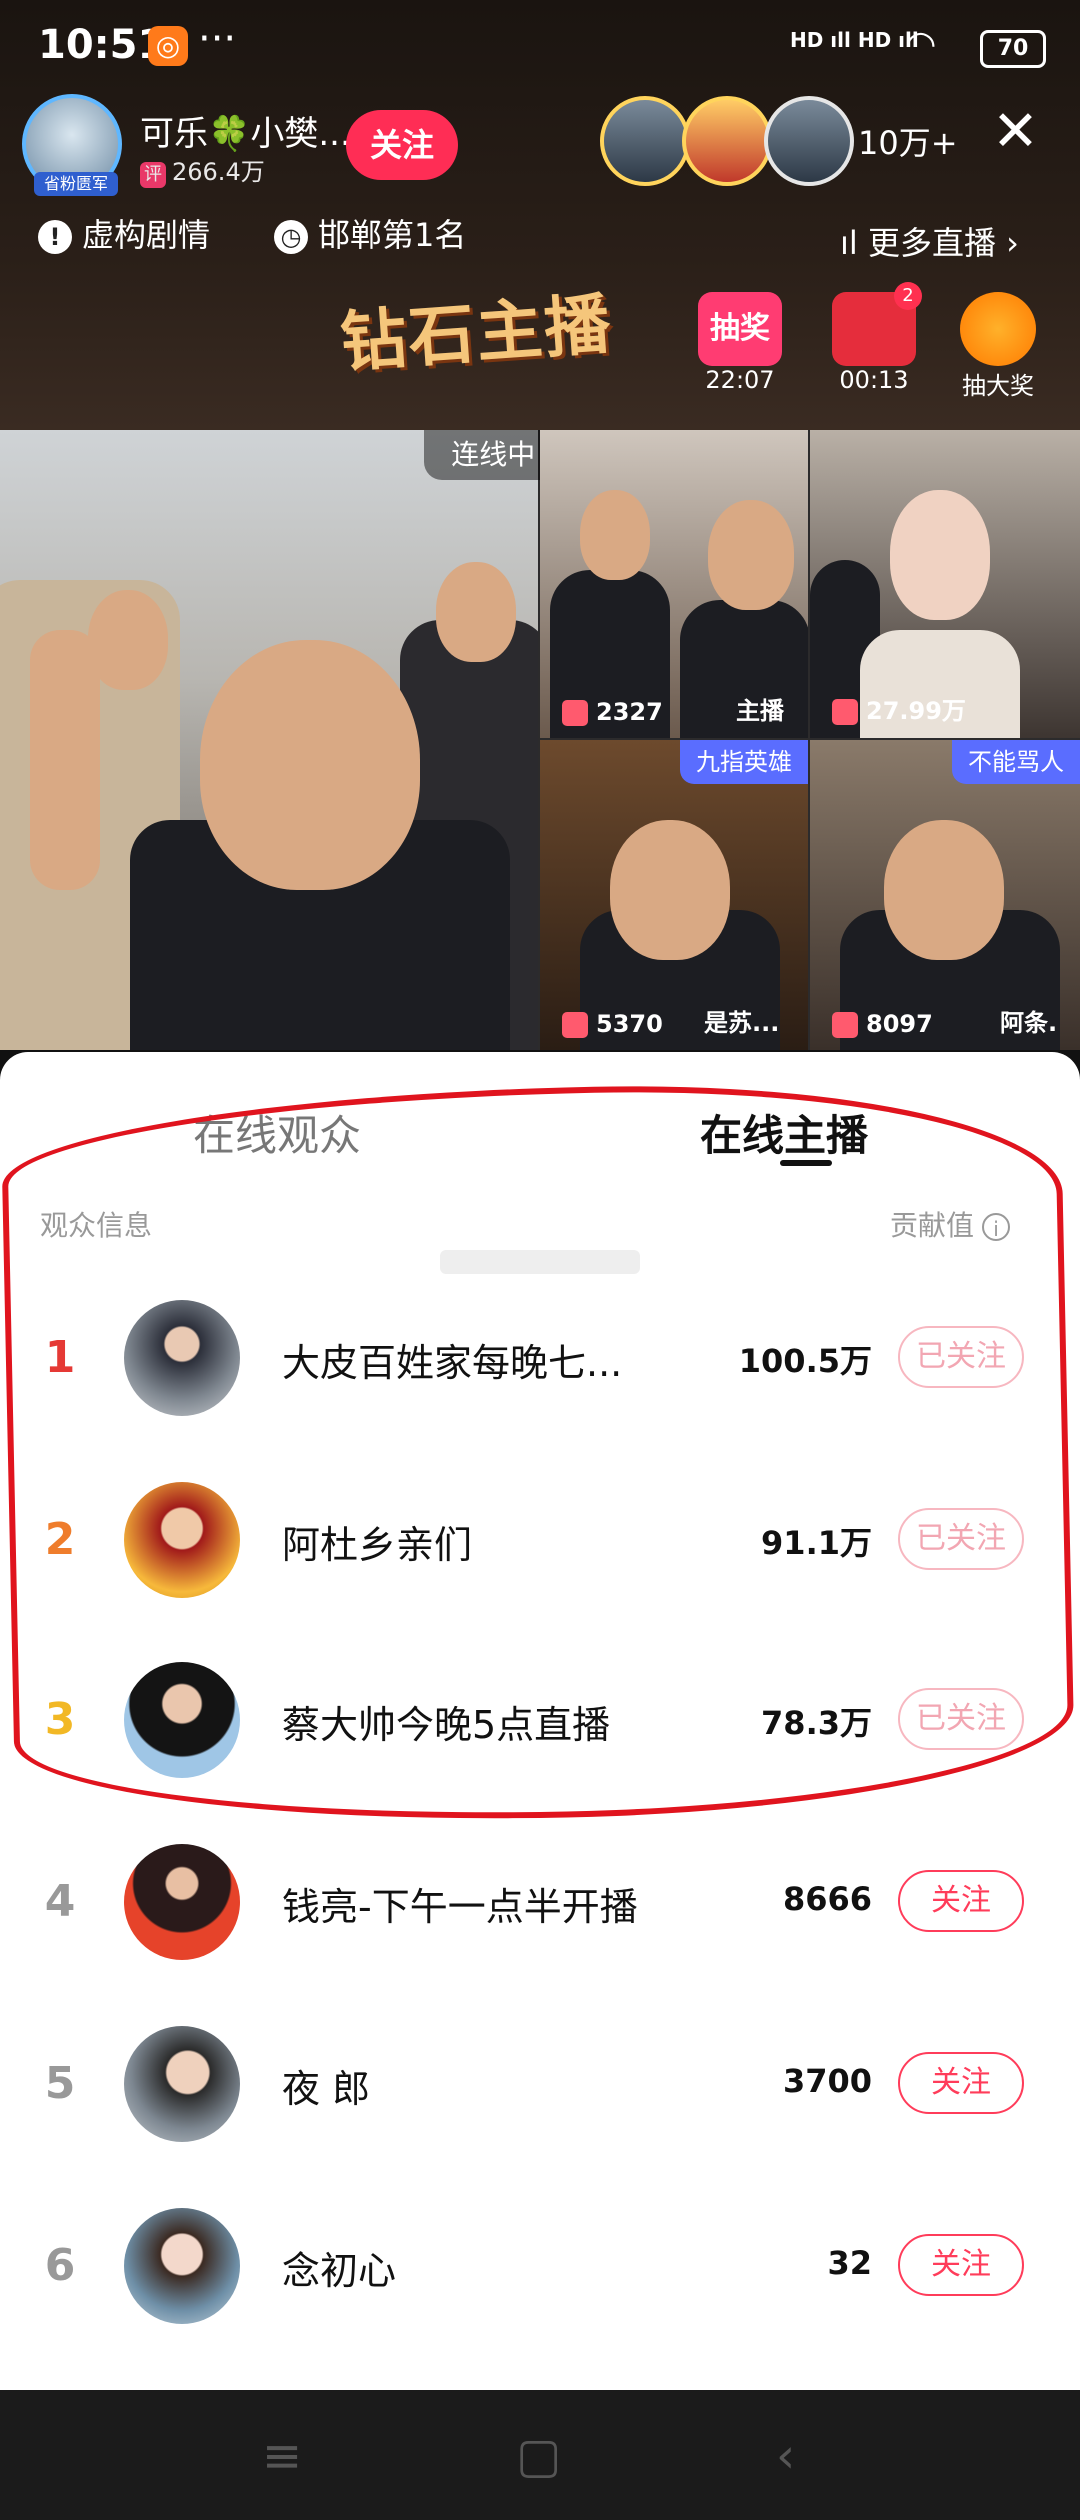 Image resolution: width=1080 pixels, height=2520 pixels. Describe the element at coordinates (60, 2265) in the screenshot. I see `rank-number: 6` at that location.